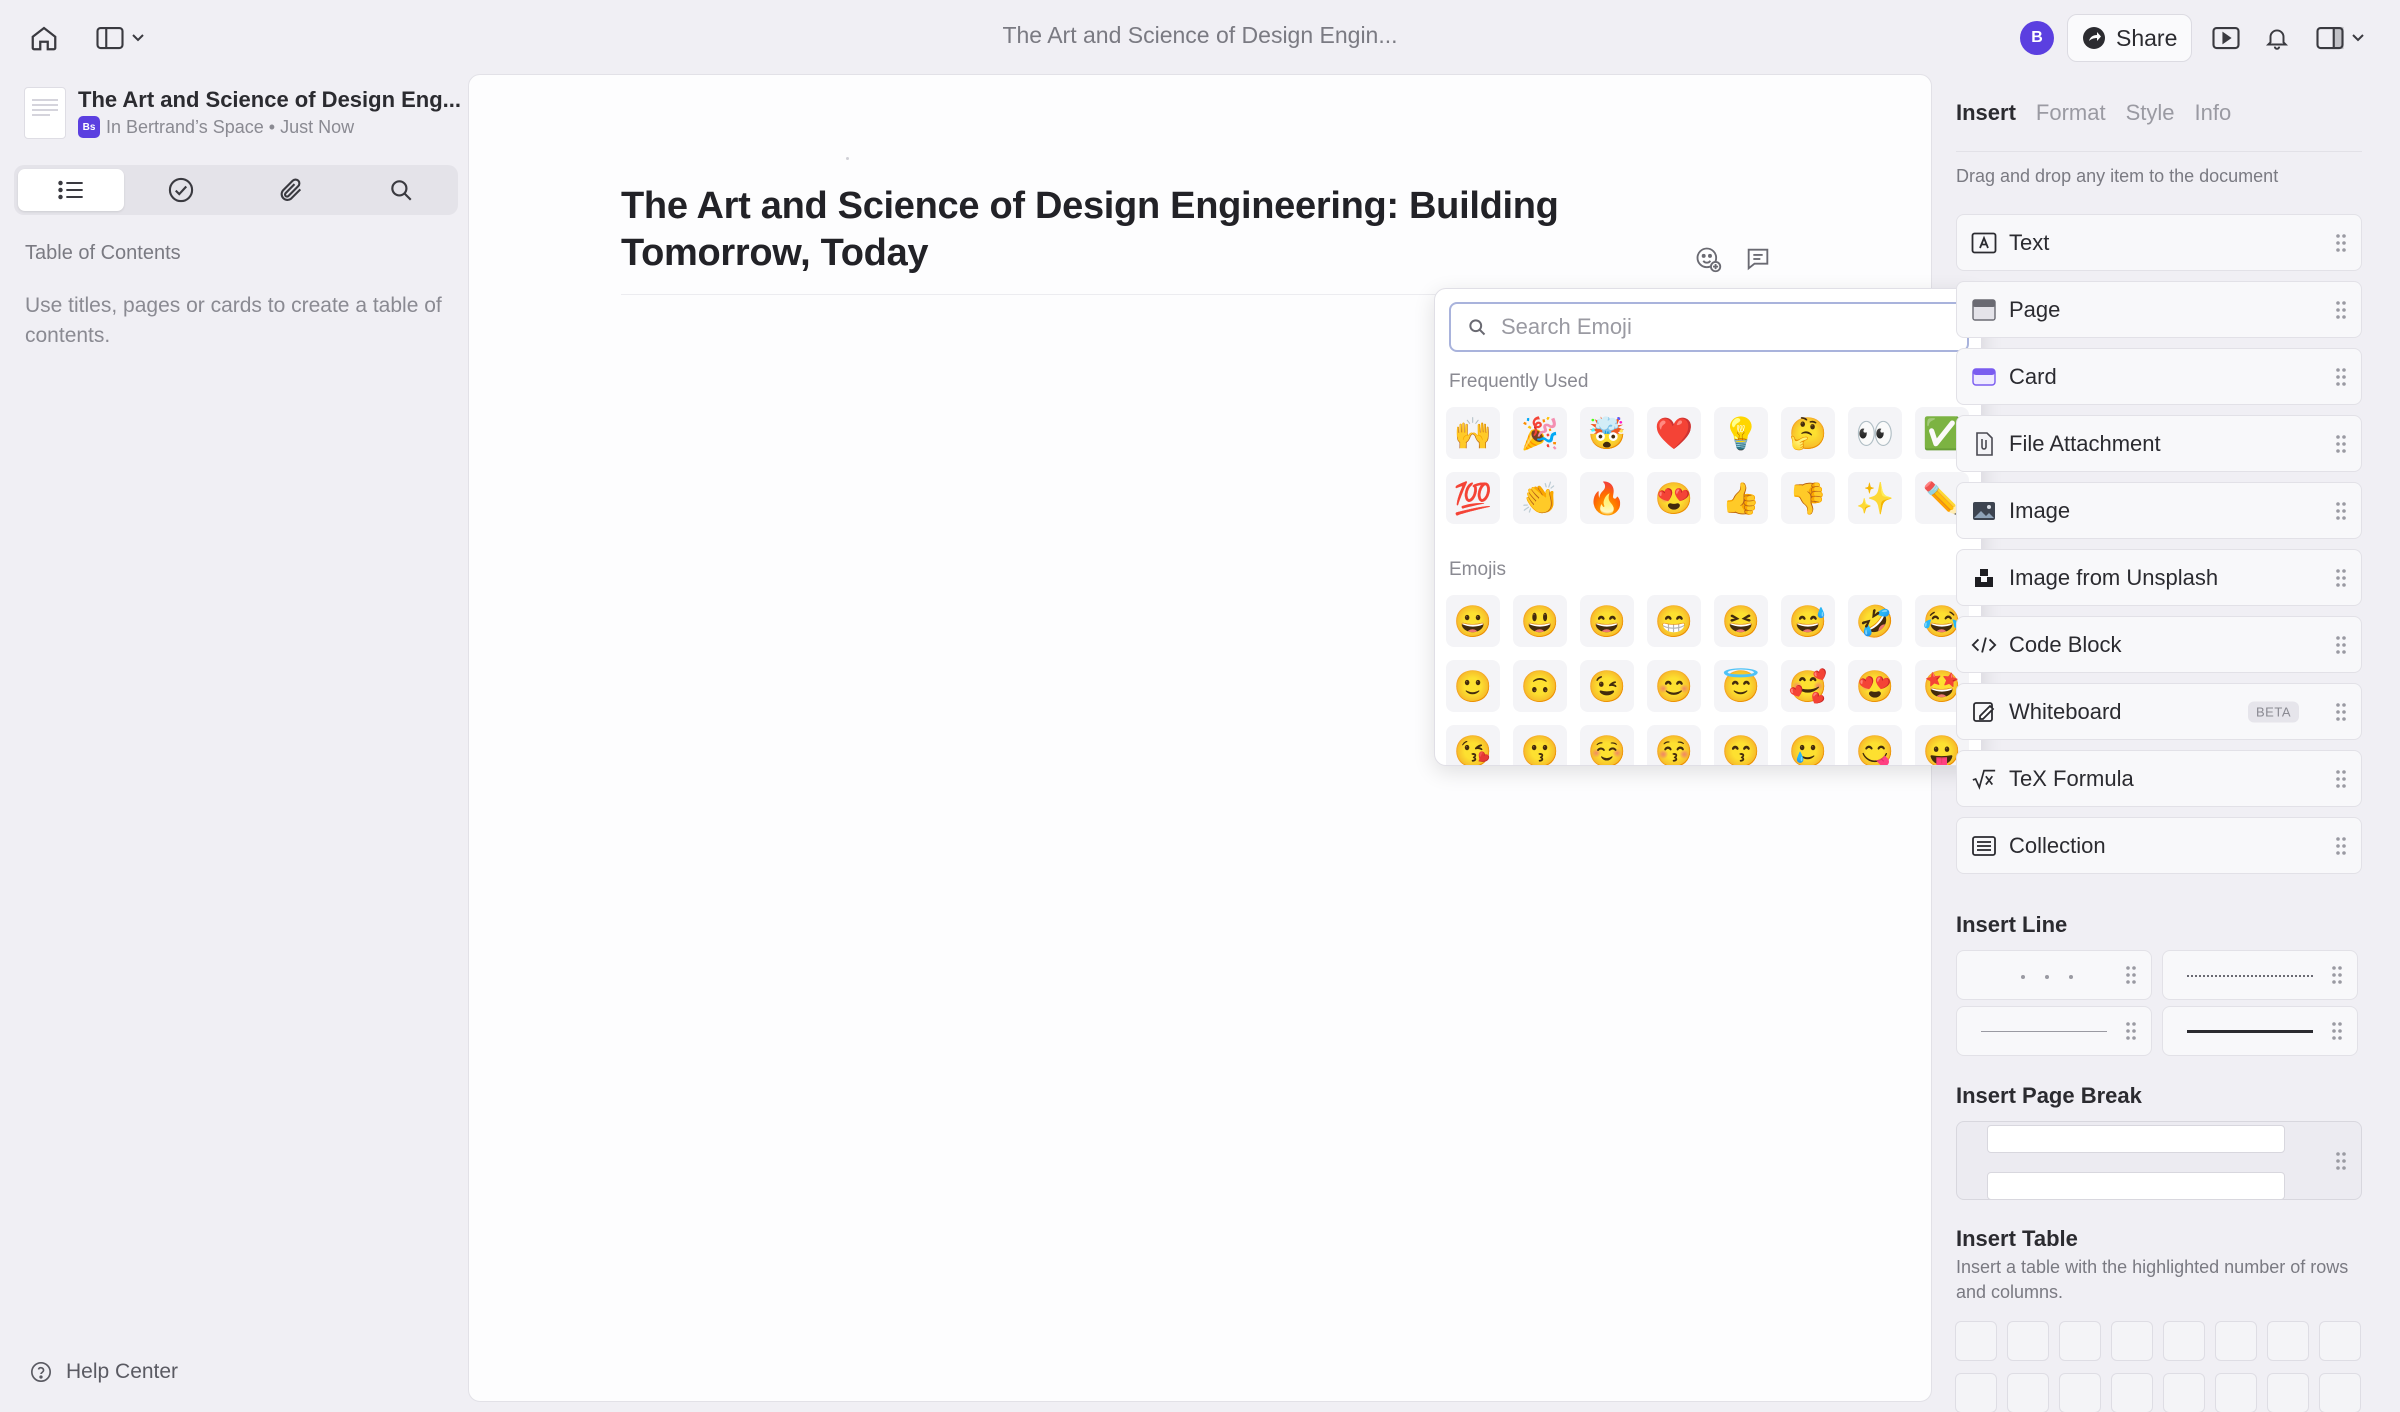  Describe the element at coordinates (2159, 577) in the screenshot. I see `insert-image-from-unsplash: Image from Unsplash` at that location.